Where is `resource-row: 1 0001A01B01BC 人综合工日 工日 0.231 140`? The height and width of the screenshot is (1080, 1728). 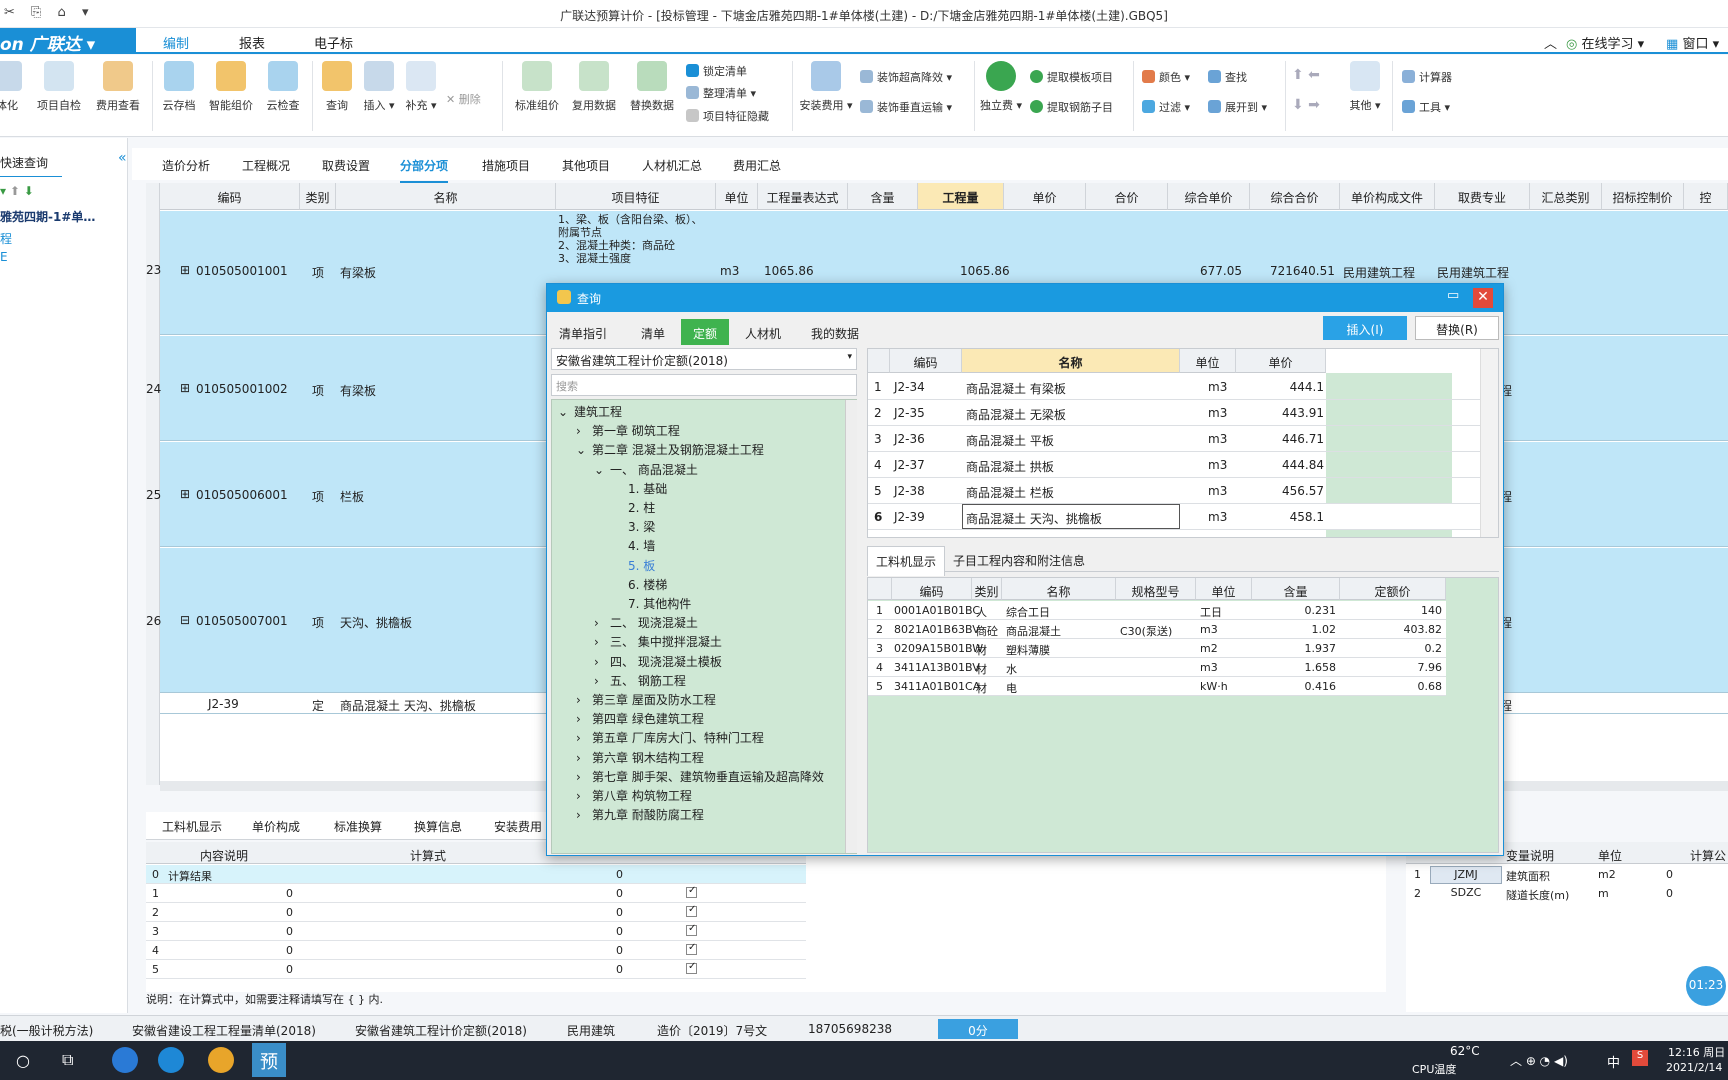
resource-row: 1 0001A01B01BC 人综合工日 工日 0.231 140 is located at coordinates (1157, 610).